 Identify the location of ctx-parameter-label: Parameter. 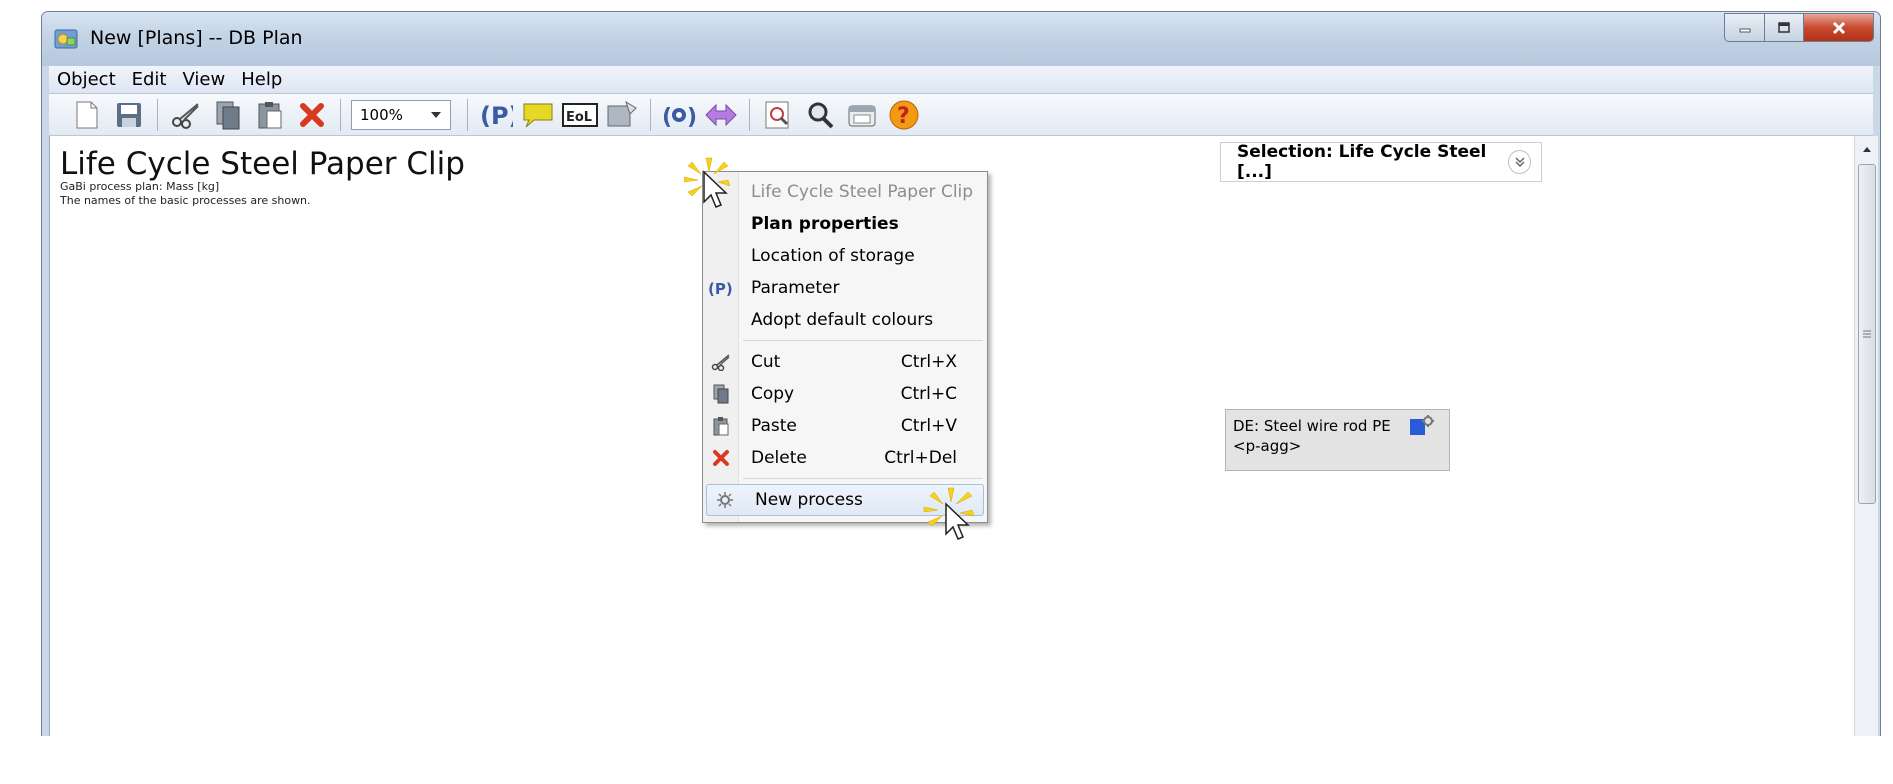
(795, 288).